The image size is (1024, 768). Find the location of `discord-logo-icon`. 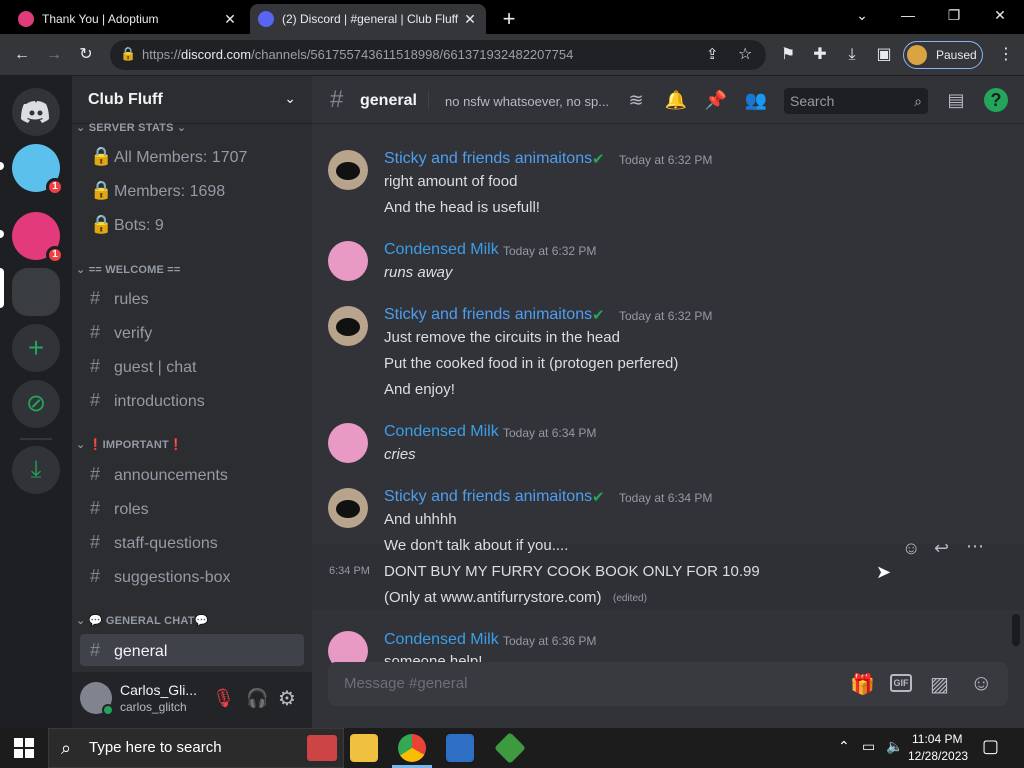

discord-logo-icon is located at coordinates (35, 112).